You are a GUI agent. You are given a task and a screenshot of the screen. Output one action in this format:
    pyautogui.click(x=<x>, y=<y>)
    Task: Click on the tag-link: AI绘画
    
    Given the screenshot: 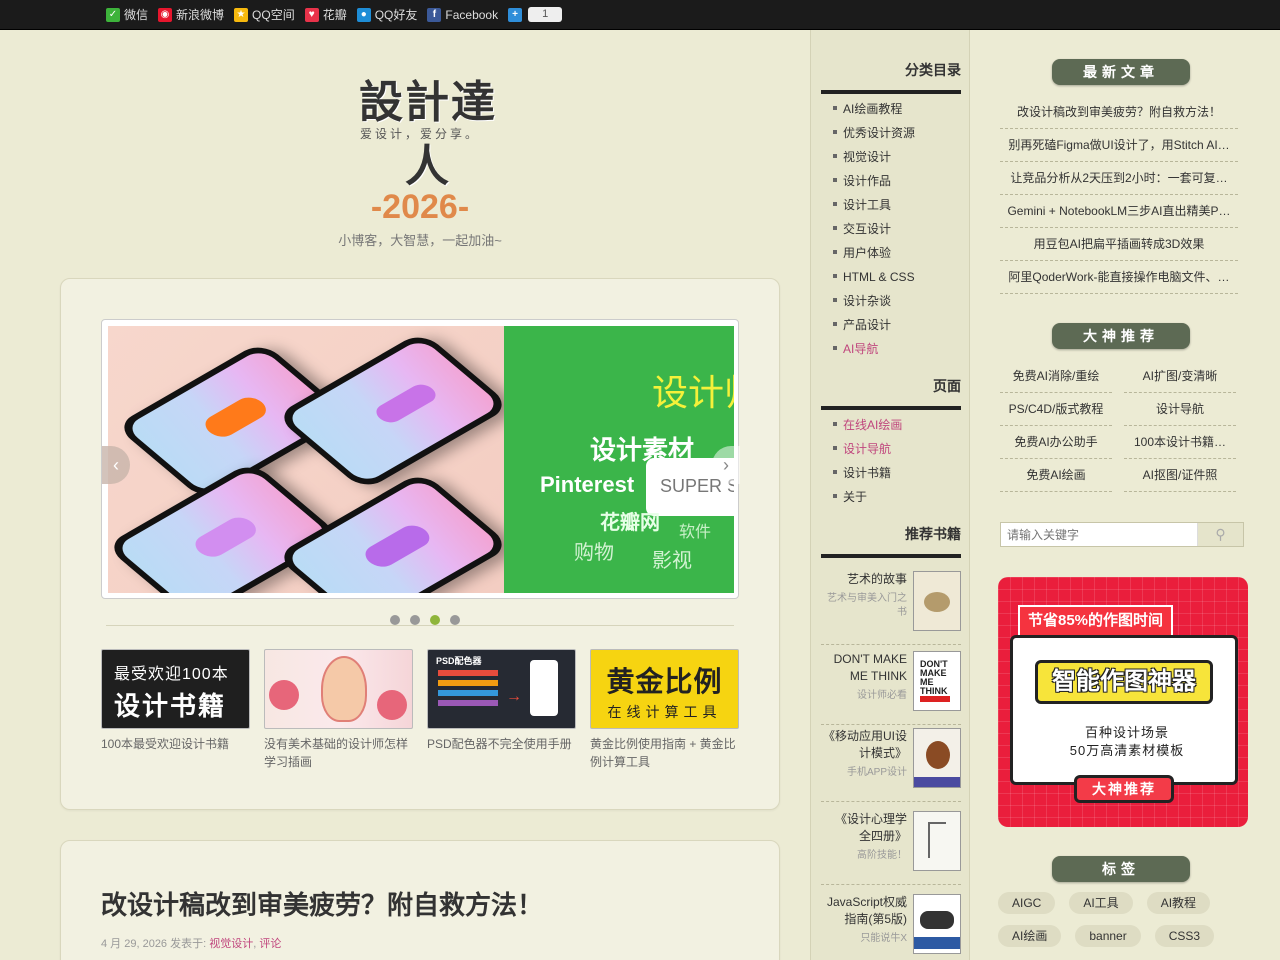 What is the action you would take?
    pyautogui.click(x=1030, y=936)
    